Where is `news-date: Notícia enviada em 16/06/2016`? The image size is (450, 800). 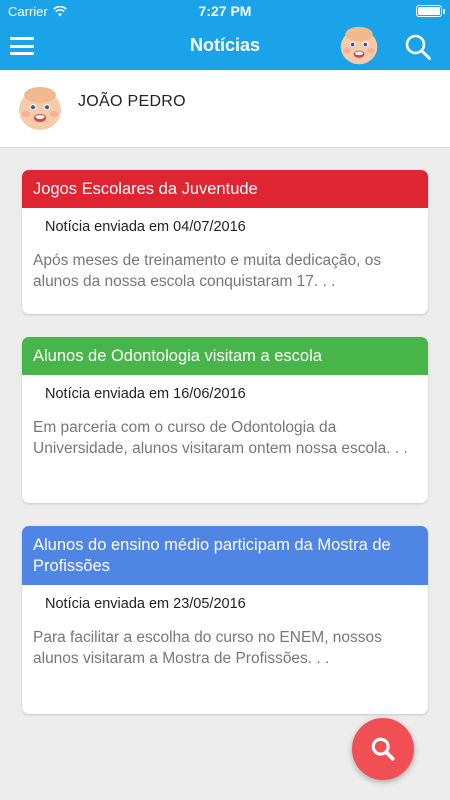
news-date: Notícia enviada em 16/06/2016 is located at coordinates (145, 394).